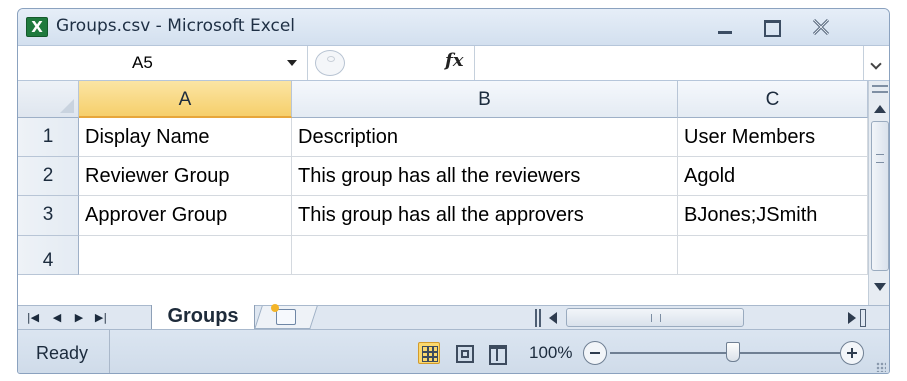 The width and height of the screenshot is (907, 381). Describe the element at coordinates (773, 99) in the screenshot. I see `column-header-c: C` at that location.